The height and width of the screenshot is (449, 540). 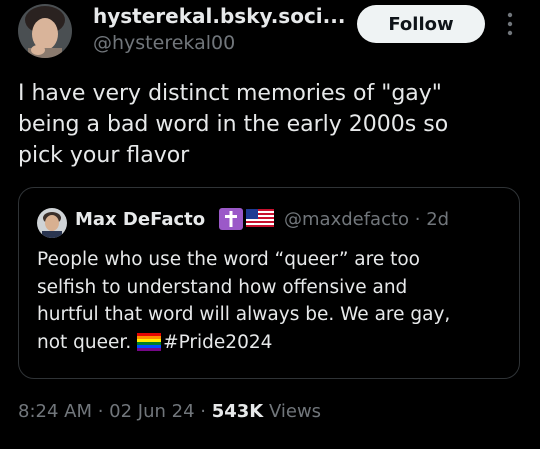 What do you see at coordinates (366, 219) in the screenshot?
I see `quoted-author-handle: @maxdefacto · 2d` at bounding box center [366, 219].